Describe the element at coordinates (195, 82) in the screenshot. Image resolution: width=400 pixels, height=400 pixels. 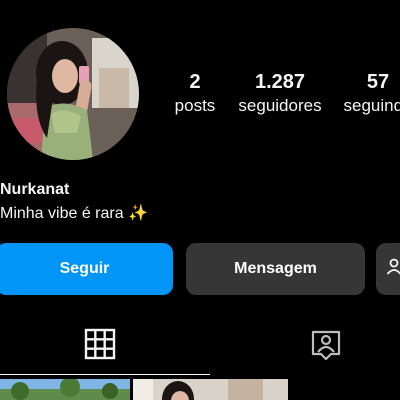
I see `posts-count: 2` at that location.